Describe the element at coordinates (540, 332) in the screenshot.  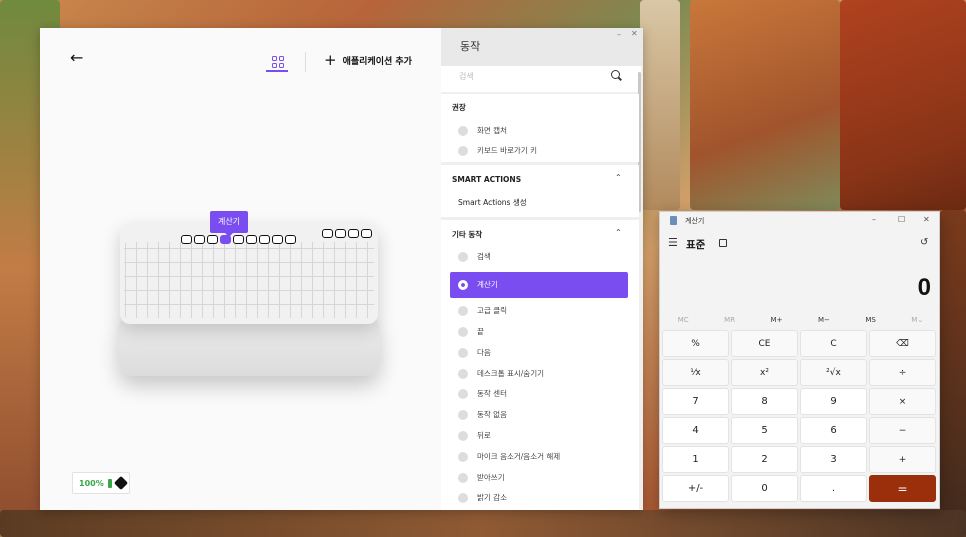
I see `action-item: 끝` at that location.